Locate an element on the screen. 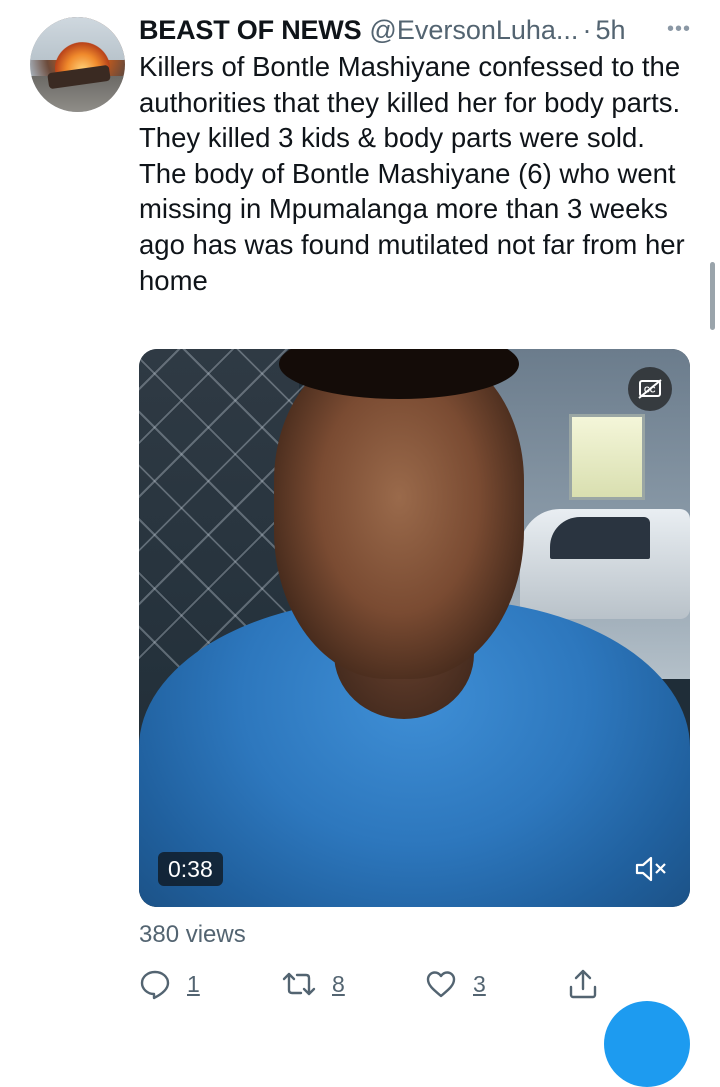 The image size is (720, 1087). retweet-button: 8 is located at coordinates (313, 984).